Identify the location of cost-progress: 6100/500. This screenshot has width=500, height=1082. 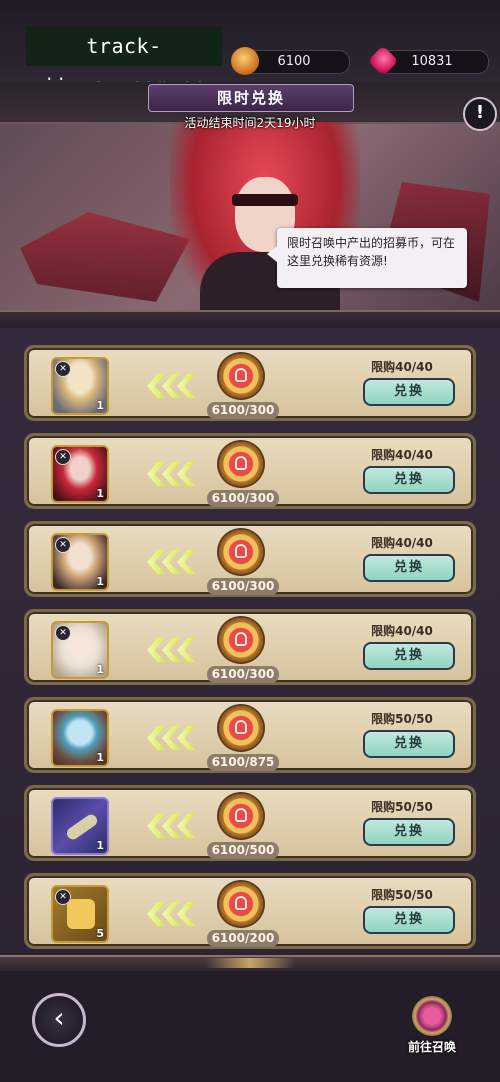
(243, 850).